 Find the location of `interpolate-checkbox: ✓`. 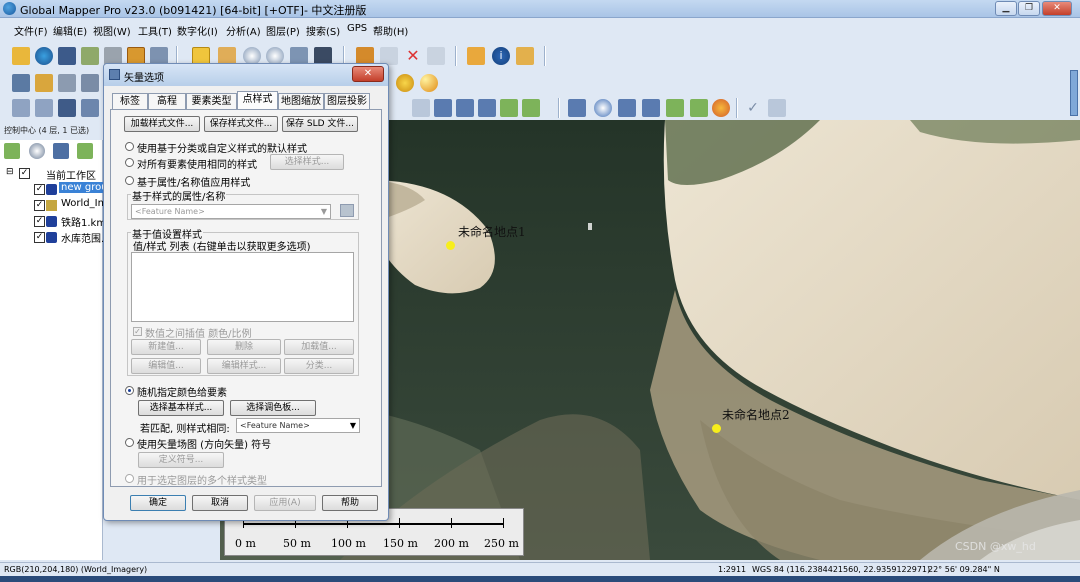

interpolate-checkbox: ✓ is located at coordinates (137, 331).